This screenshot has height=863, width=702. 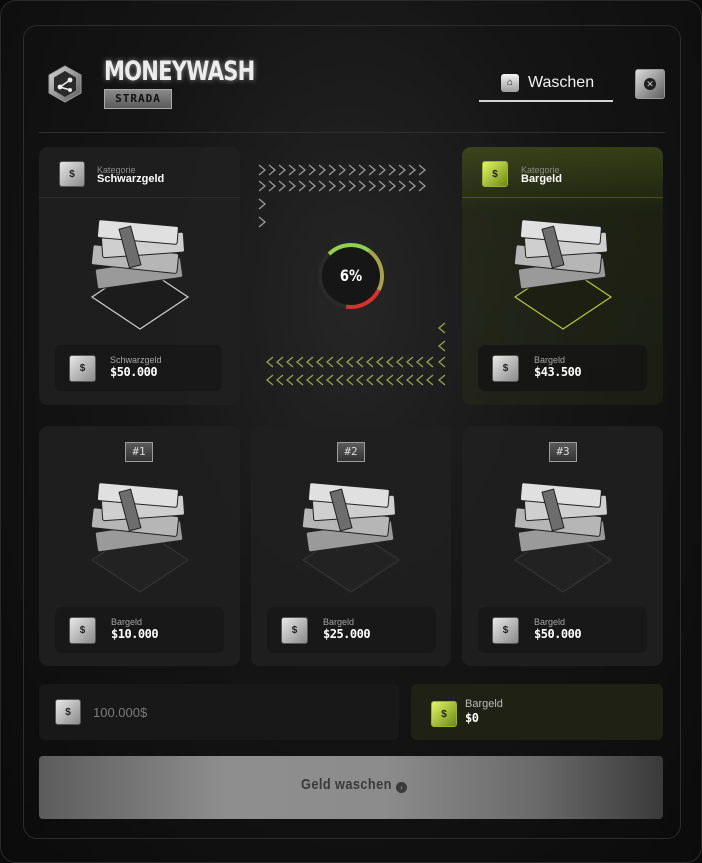 I want to click on geld-waschen-label: Geld waschen, so click(x=346, y=784).